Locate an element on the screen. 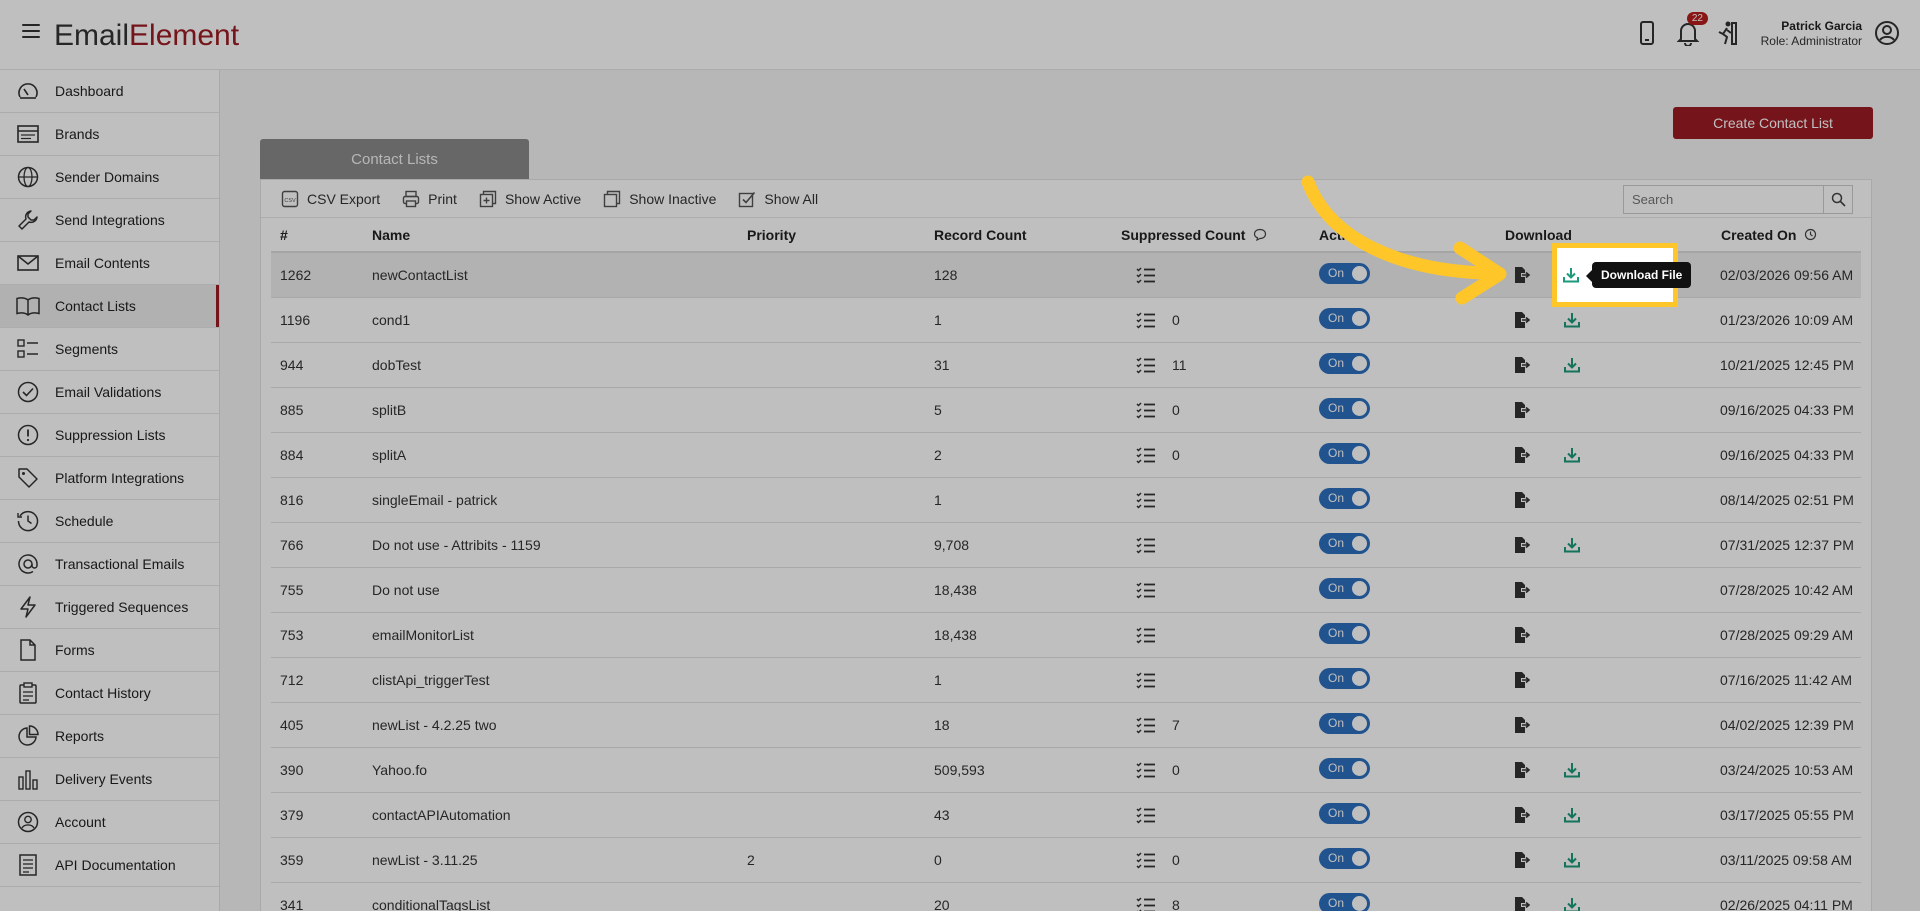 The height and width of the screenshot is (911, 1920). col-created-on: Created On is located at coordinates (1769, 235).